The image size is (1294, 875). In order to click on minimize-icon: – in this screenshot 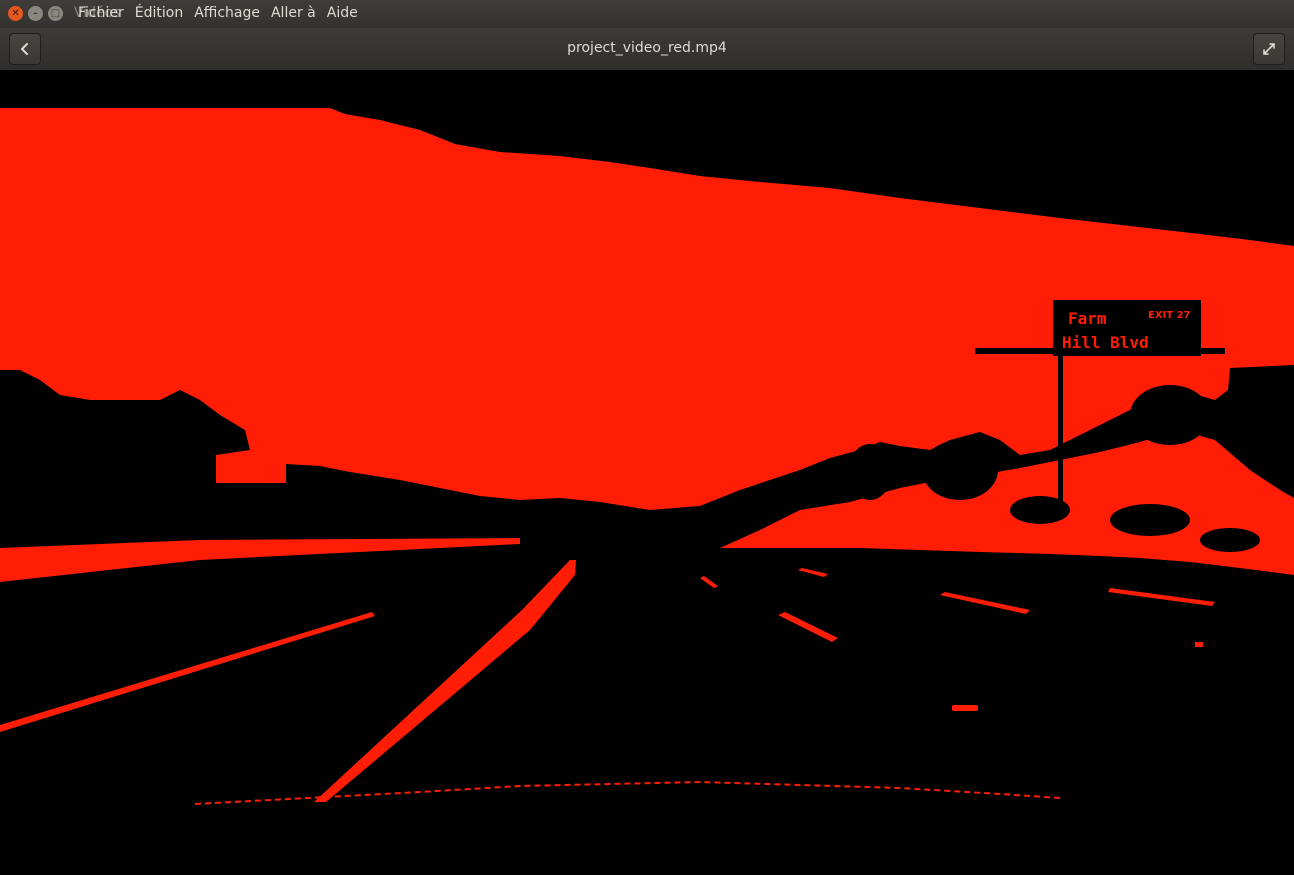, I will do `click(35, 13)`.